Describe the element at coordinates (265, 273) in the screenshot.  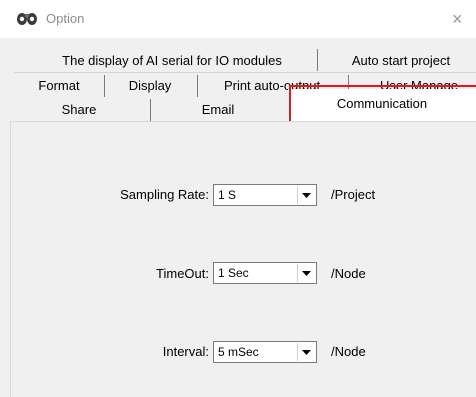
I see `timeout-select: 1 Sec` at that location.